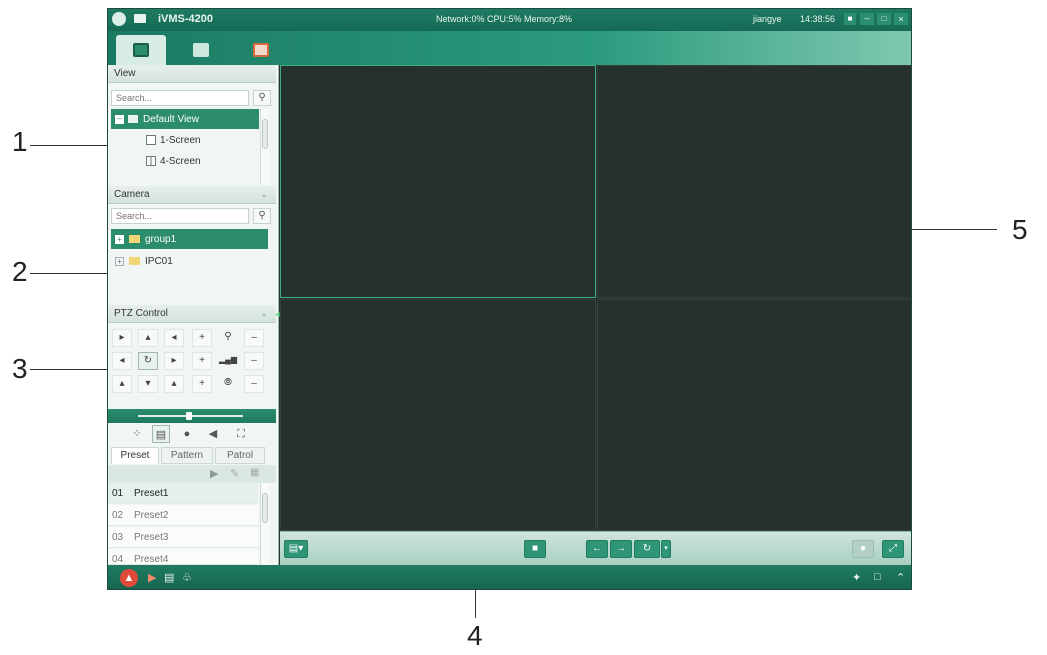 This screenshot has height=655, width=1047. Describe the element at coordinates (148, 361) in the screenshot. I see `ptz-auto-scan-button: ↻` at that location.